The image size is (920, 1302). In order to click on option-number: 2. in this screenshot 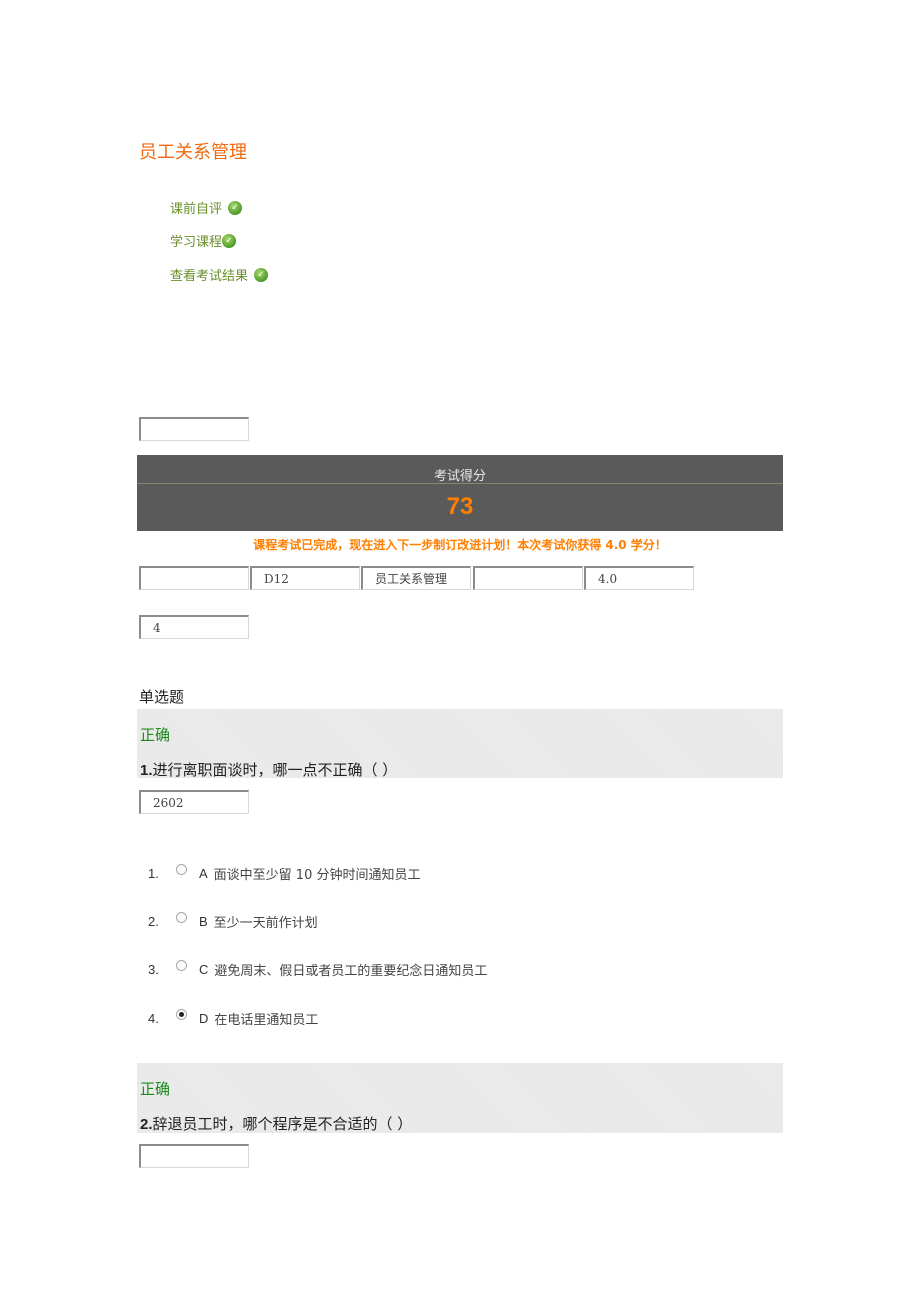, I will do `click(153, 921)`.